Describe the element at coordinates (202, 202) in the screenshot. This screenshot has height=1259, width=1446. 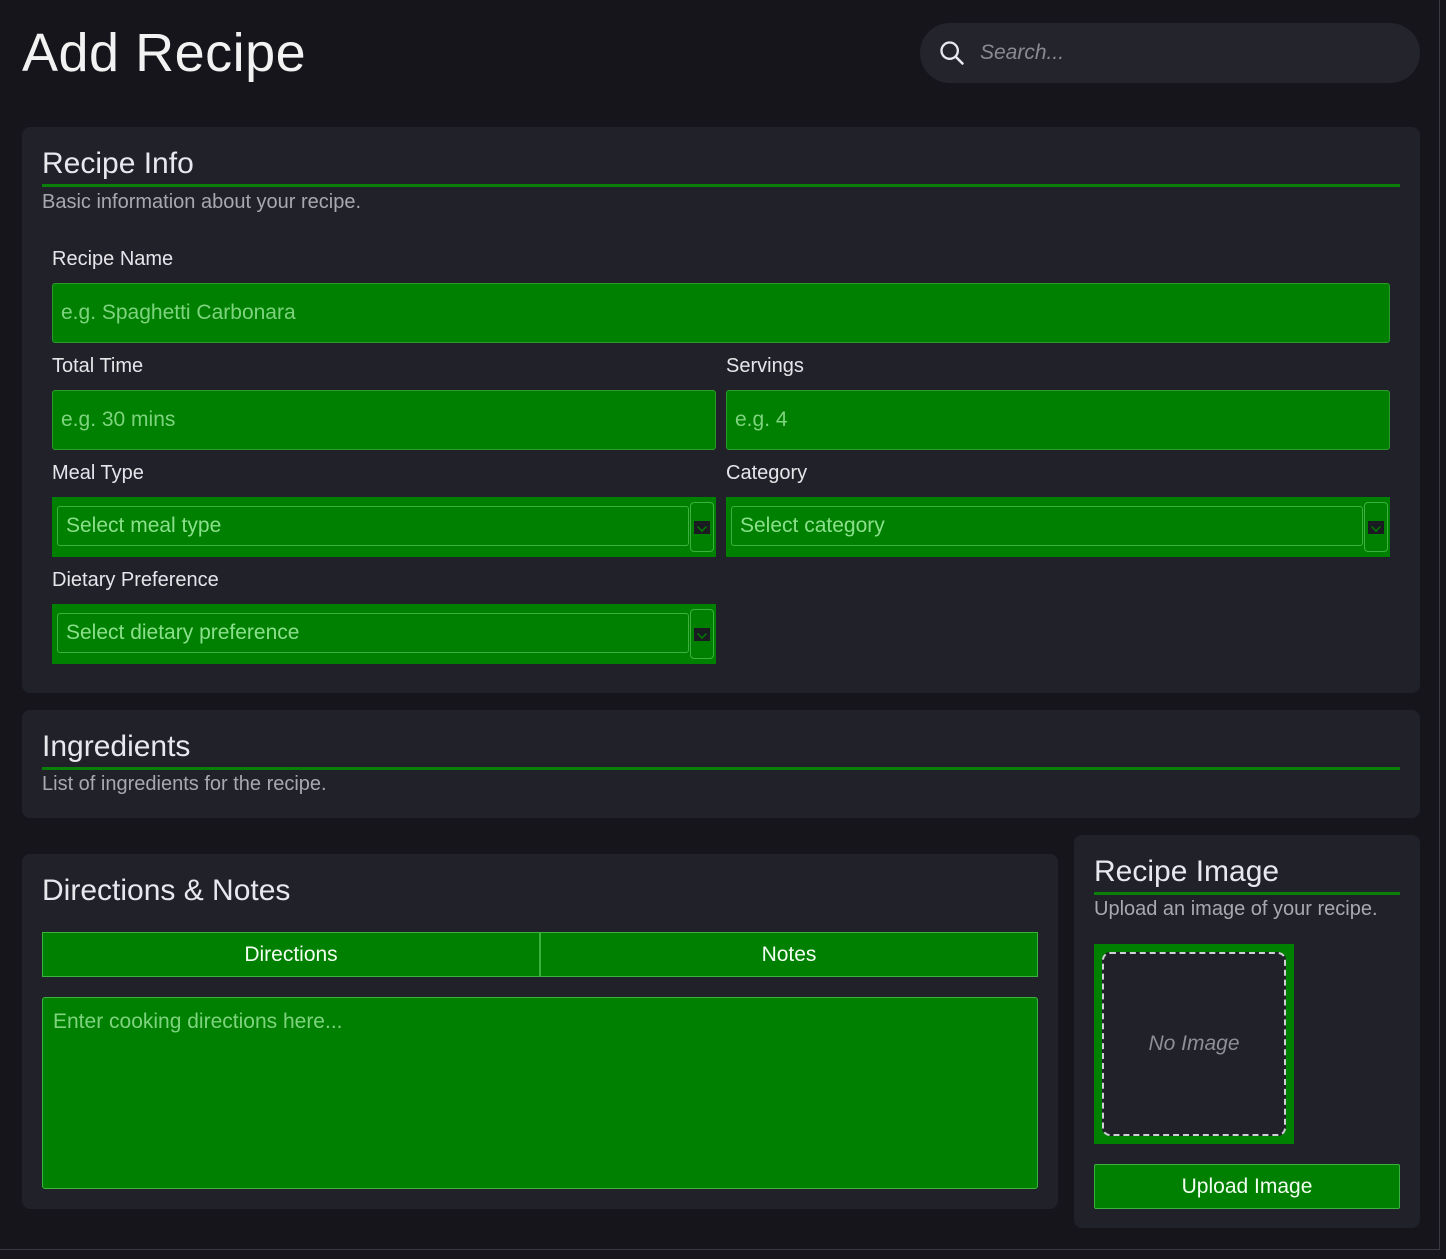
I see `recipe-info-subtitle: Basic information about your recipe.` at that location.